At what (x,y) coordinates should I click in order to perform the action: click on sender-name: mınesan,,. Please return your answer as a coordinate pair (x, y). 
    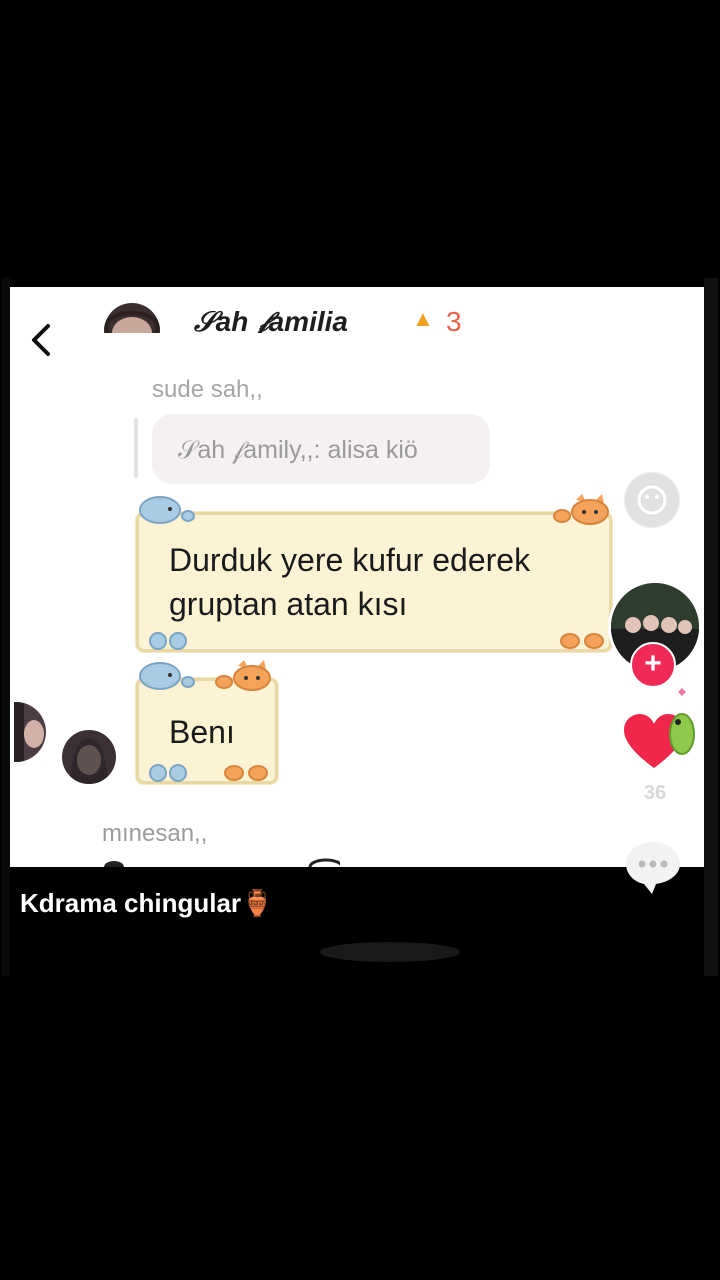
    Looking at the image, I should click on (155, 833).